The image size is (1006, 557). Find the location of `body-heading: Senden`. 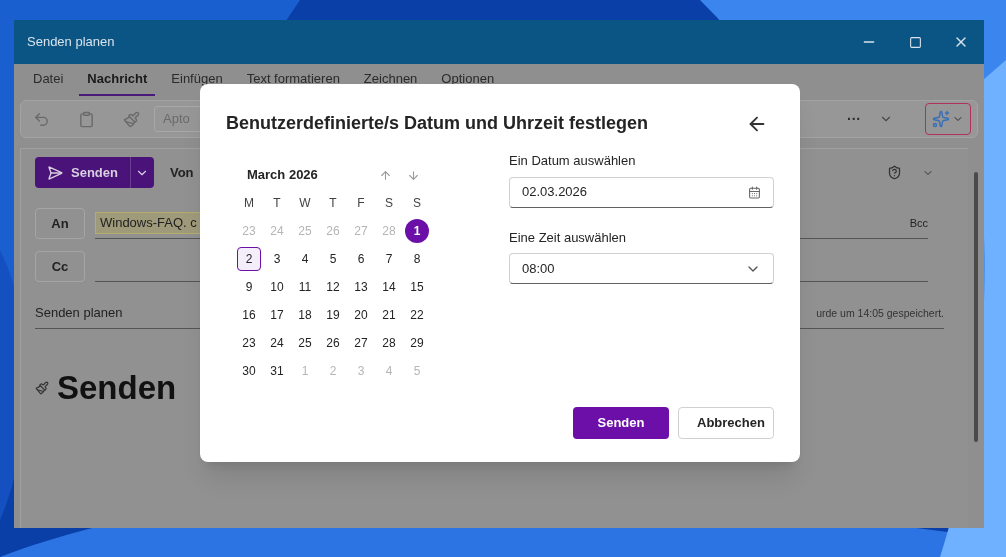

body-heading: Senden is located at coordinates (117, 388).